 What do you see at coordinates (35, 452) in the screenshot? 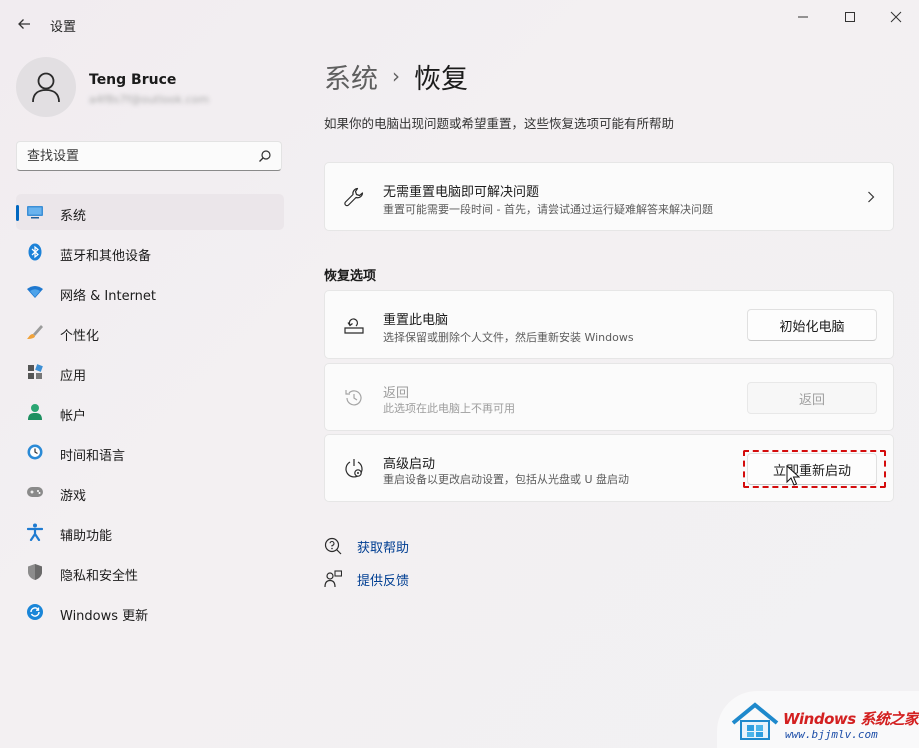
I see `time-language-icon` at bounding box center [35, 452].